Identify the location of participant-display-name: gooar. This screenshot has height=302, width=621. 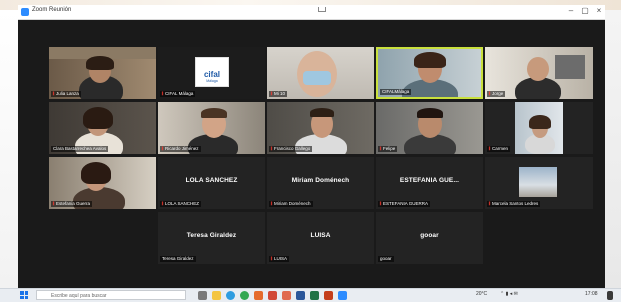
(429, 235).